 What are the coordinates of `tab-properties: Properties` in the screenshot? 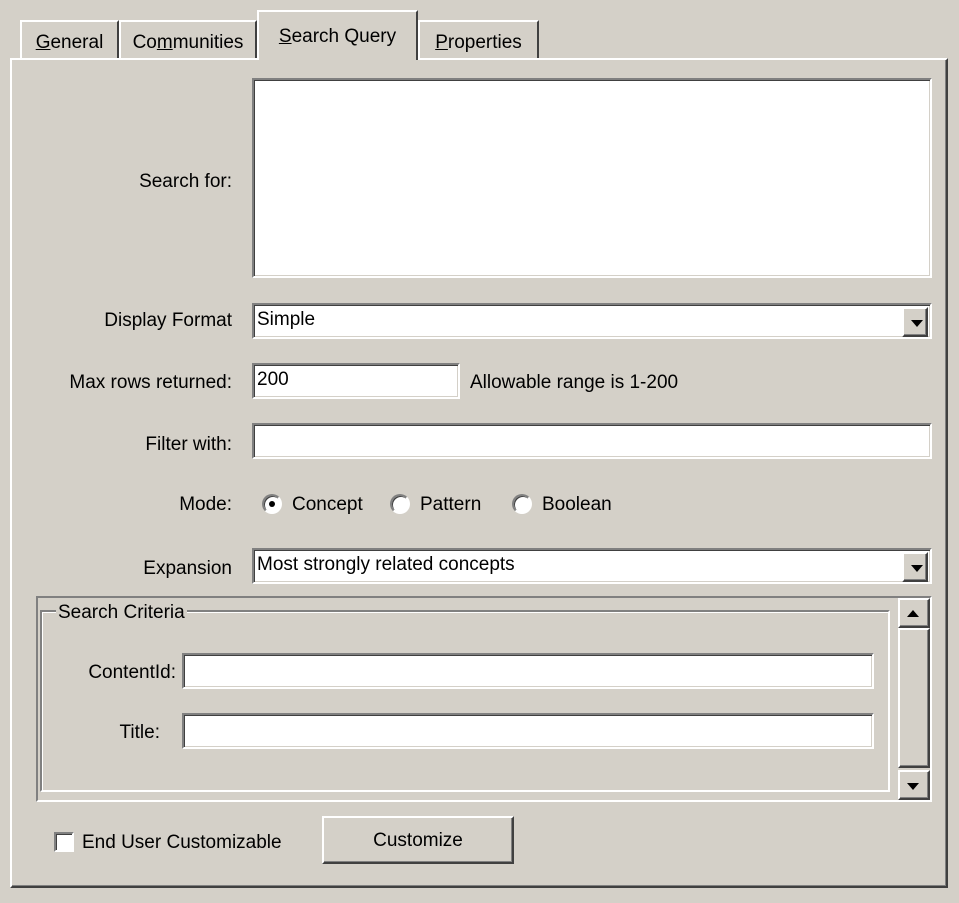 It's located at (478, 39).